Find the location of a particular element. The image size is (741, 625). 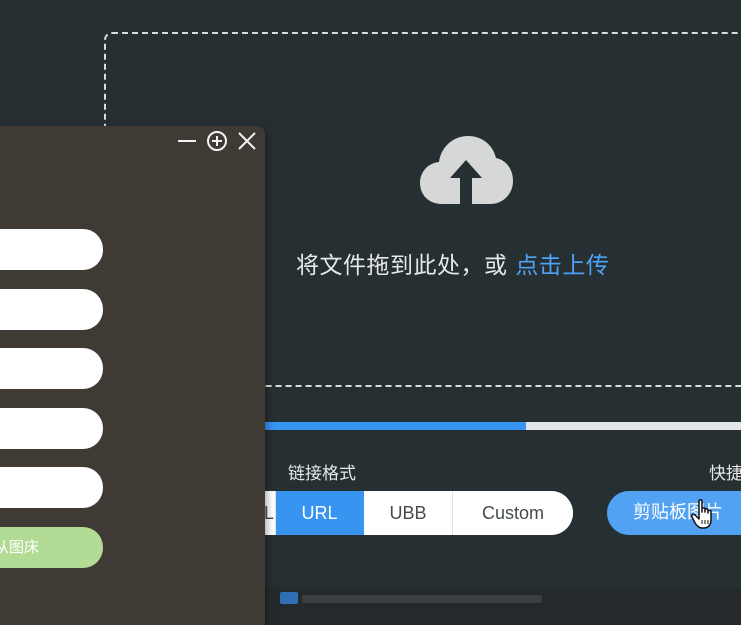

minimize-icon is located at coordinates (187, 141).